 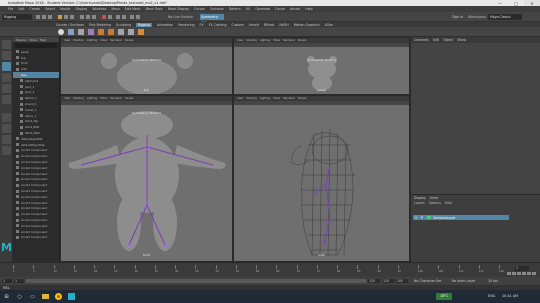 What do you see at coordinates (519, 273) in the screenshot?
I see `play-back-icon` at bounding box center [519, 273].